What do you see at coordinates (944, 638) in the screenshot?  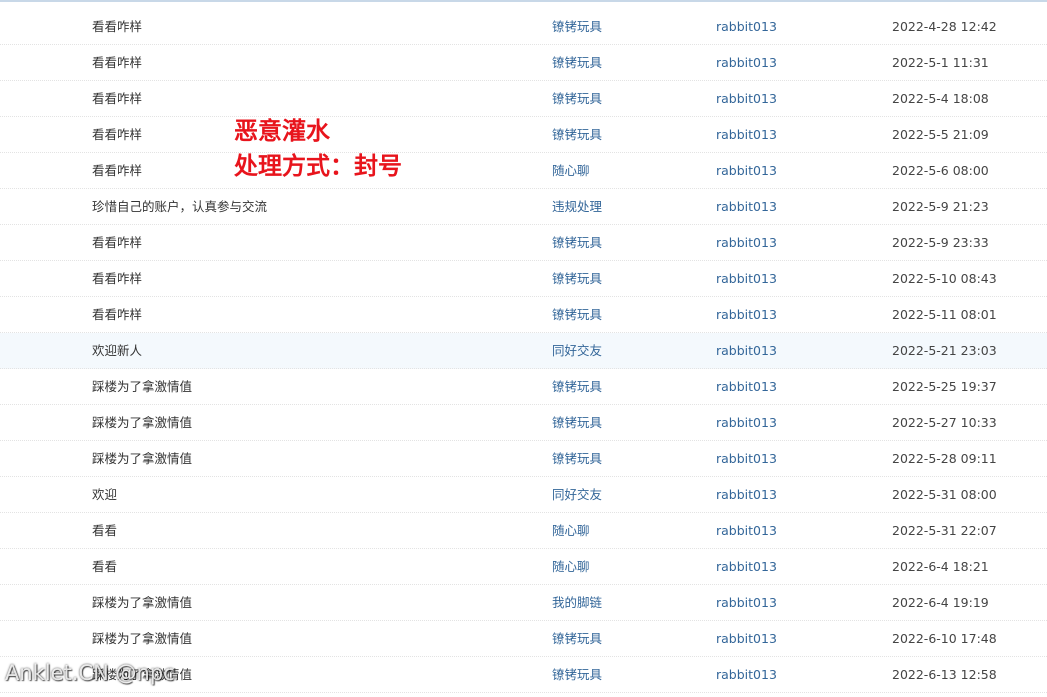 I see `post-time: 2022-6-10 17:48` at bounding box center [944, 638].